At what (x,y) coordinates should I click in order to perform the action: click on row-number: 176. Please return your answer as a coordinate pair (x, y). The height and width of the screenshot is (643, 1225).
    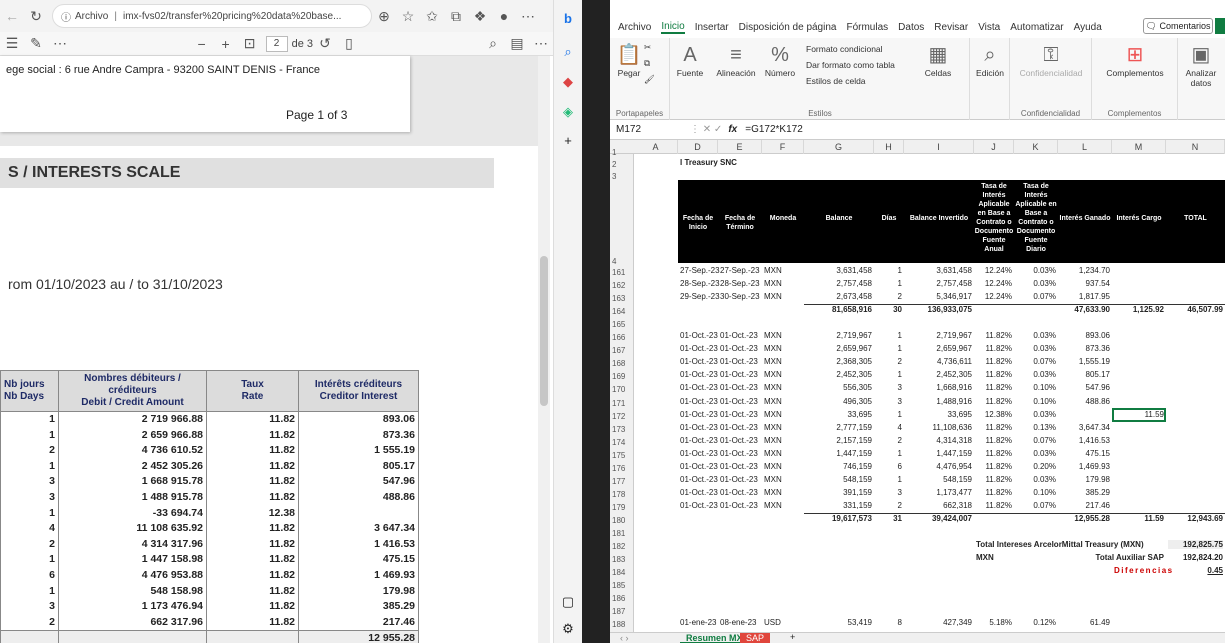
    Looking at the image, I should click on (622, 468).